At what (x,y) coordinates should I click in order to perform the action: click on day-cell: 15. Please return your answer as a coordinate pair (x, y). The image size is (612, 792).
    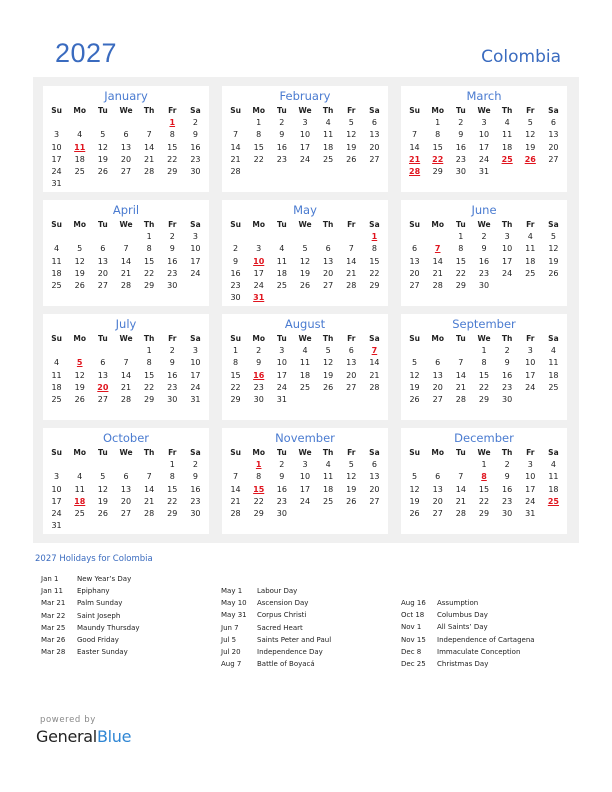
    Looking at the image, I should click on (149, 375).